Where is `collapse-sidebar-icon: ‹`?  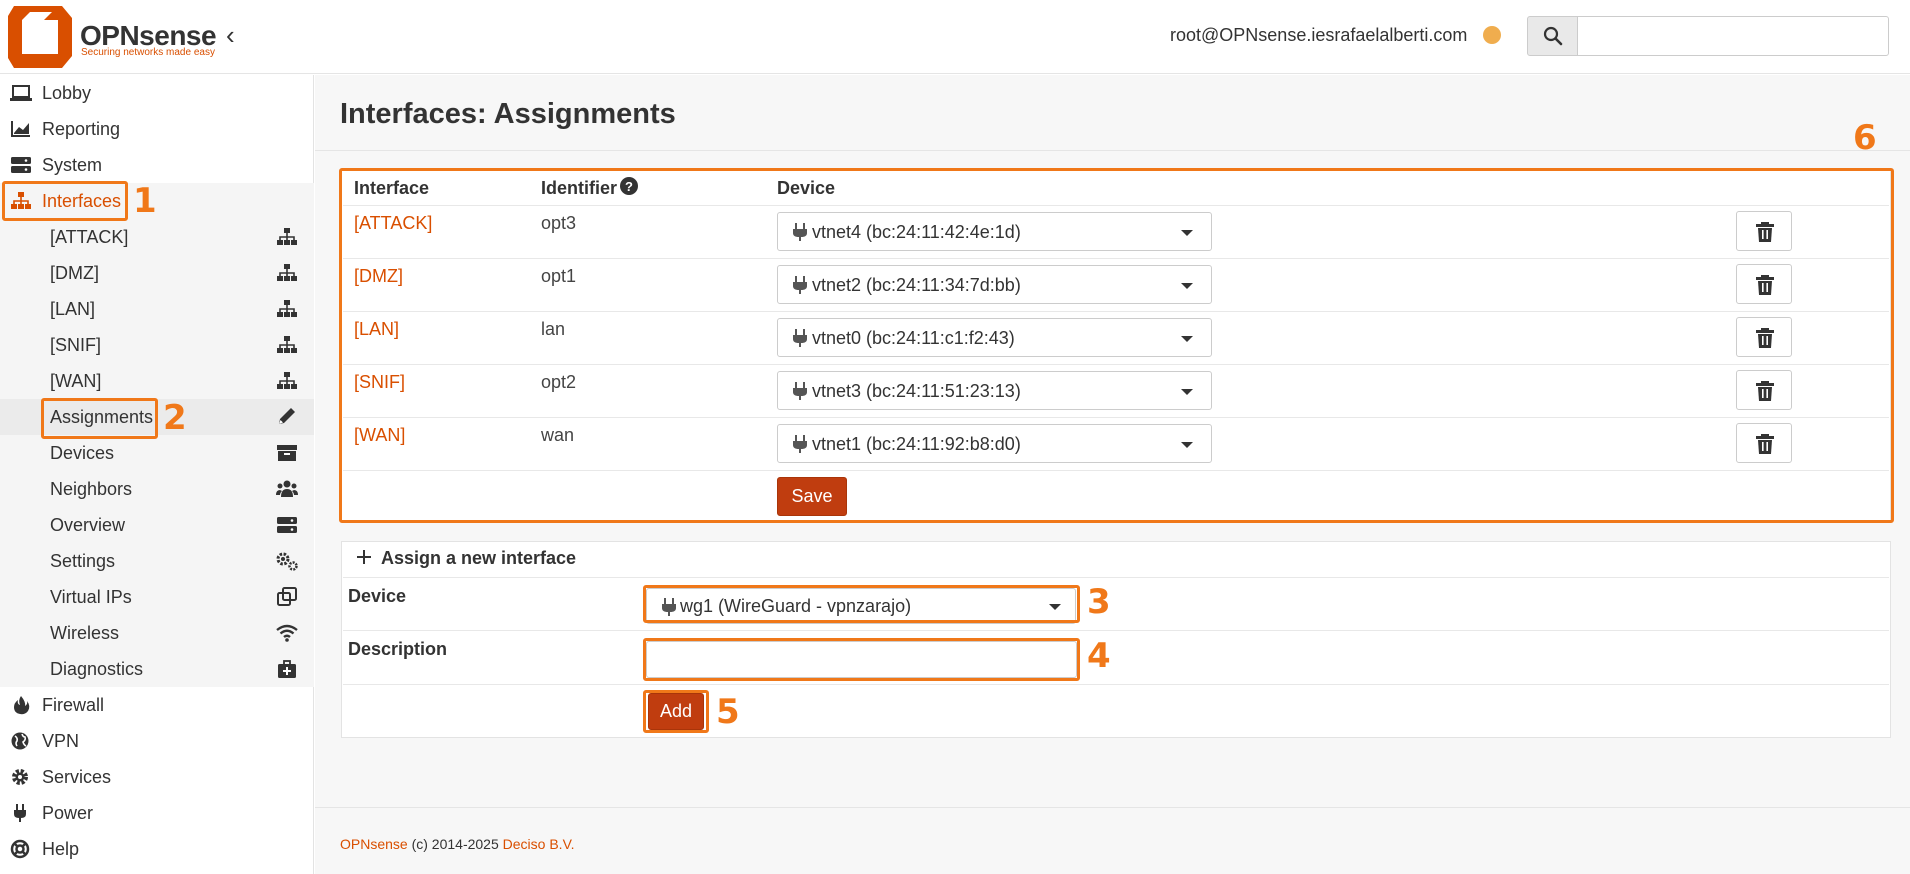 collapse-sidebar-icon: ‹ is located at coordinates (230, 35).